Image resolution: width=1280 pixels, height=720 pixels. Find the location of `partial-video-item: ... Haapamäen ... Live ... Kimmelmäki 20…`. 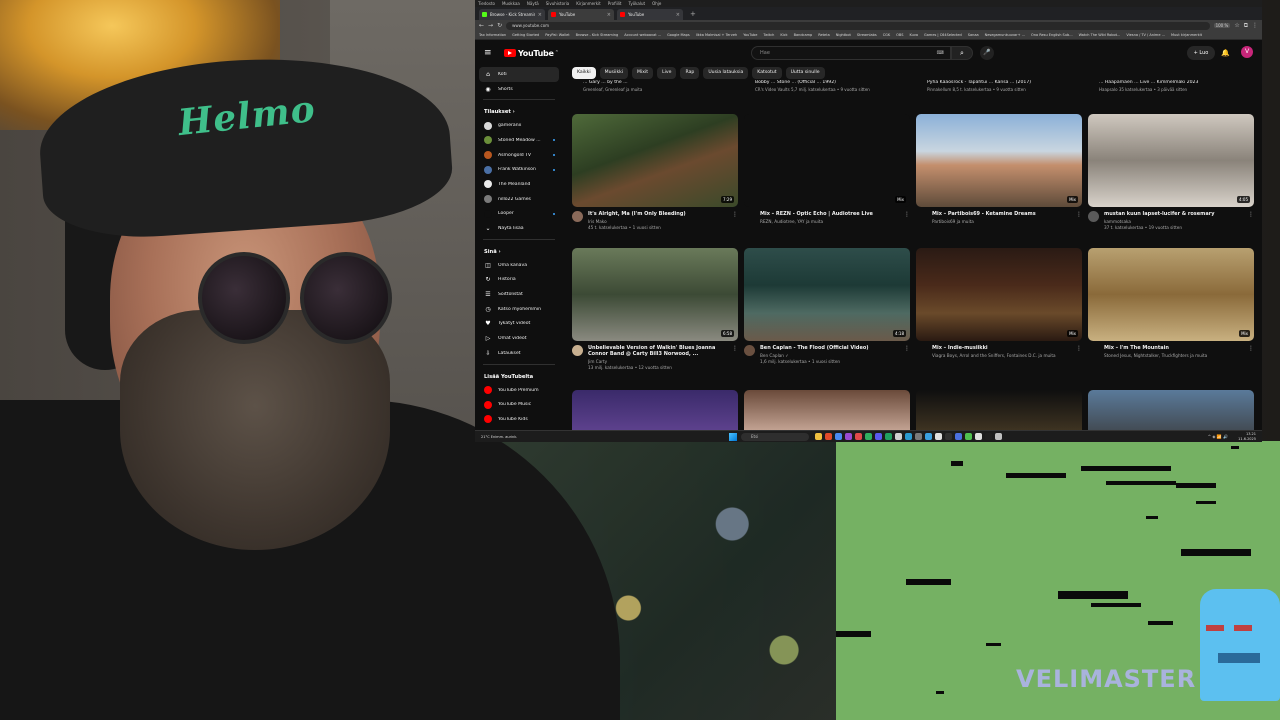

partial-video-item: ... Haapamäen ... Live ... Kimmelmäki 20… is located at coordinates (1171, 86).